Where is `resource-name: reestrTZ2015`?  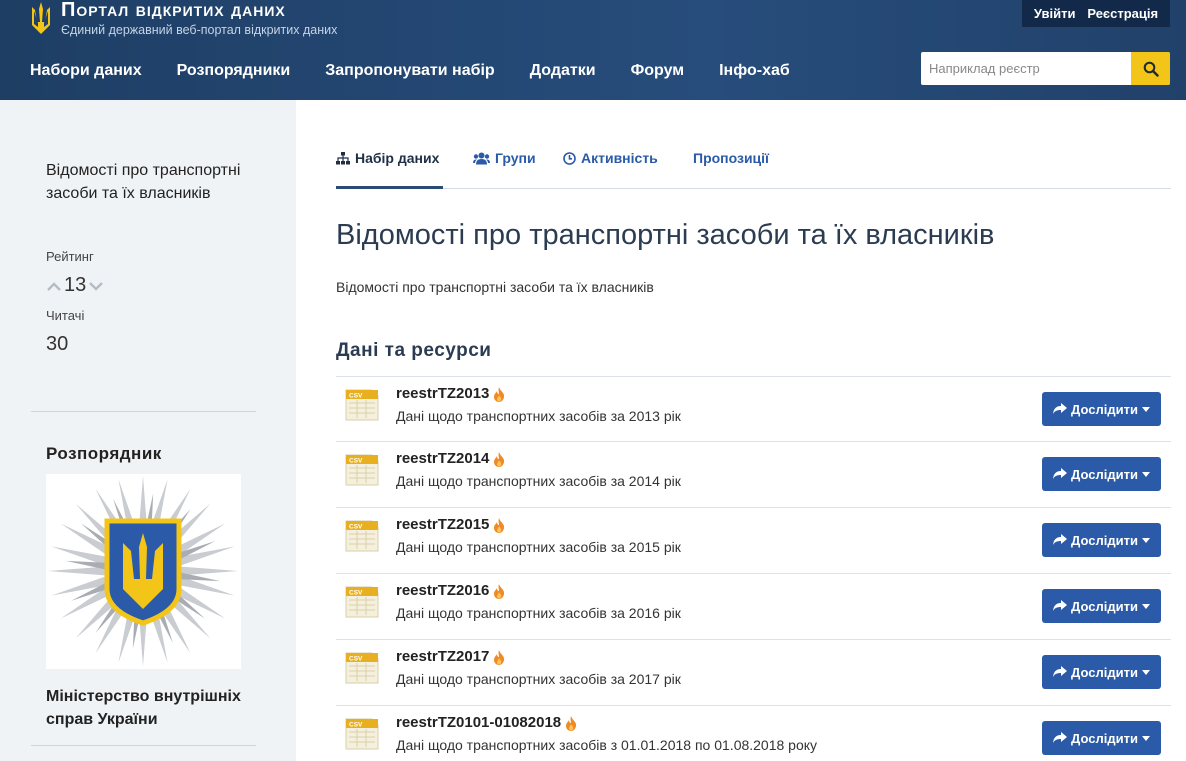
resource-name: reestrTZ2015 is located at coordinates (450, 524).